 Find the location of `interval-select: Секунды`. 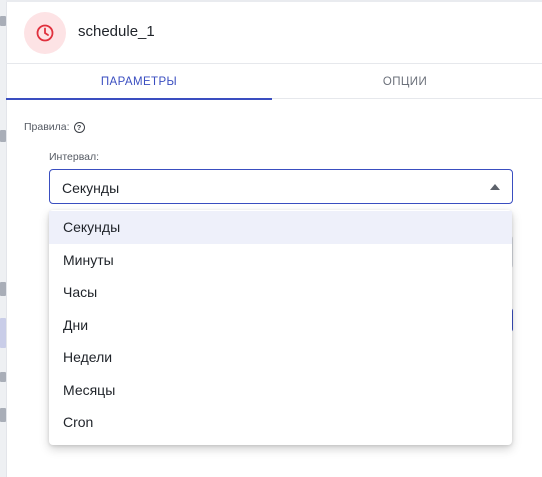

interval-select: Секунды is located at coordinates (281, 186).